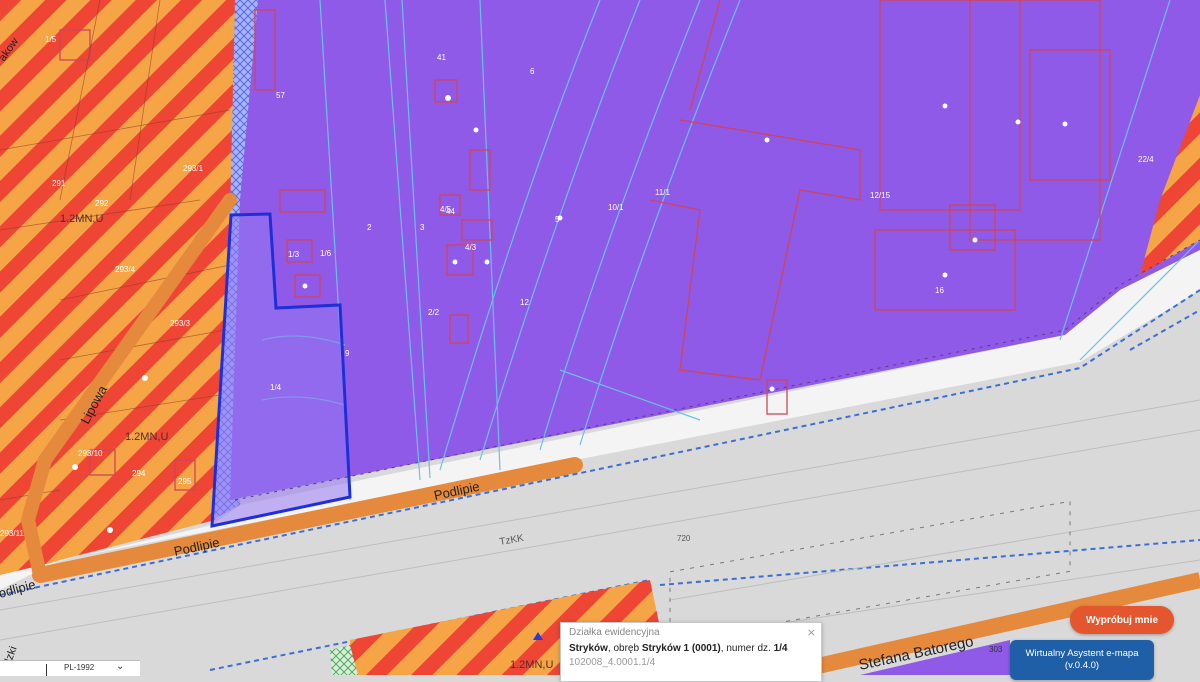  I want to click on parcel-number: 3, so click(422, 227).